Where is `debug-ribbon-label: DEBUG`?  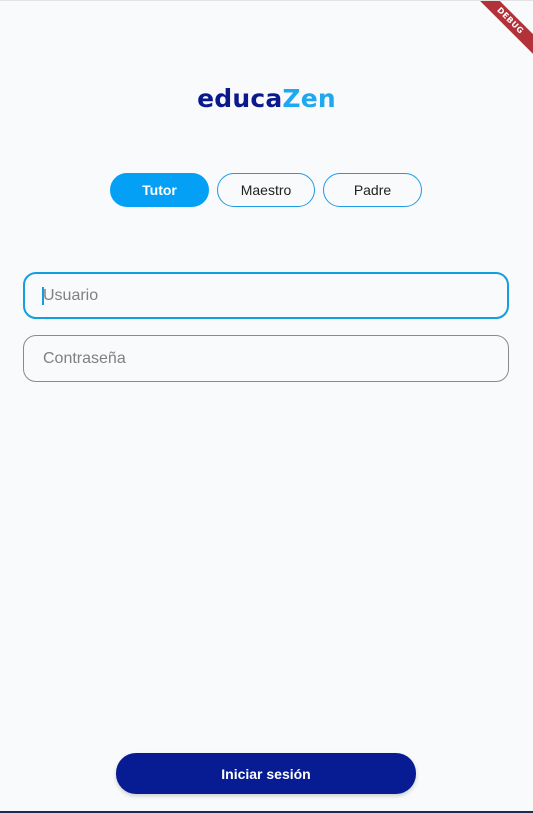 debug-ribbon-label: DEBUG is located at coordinates (503, 29).